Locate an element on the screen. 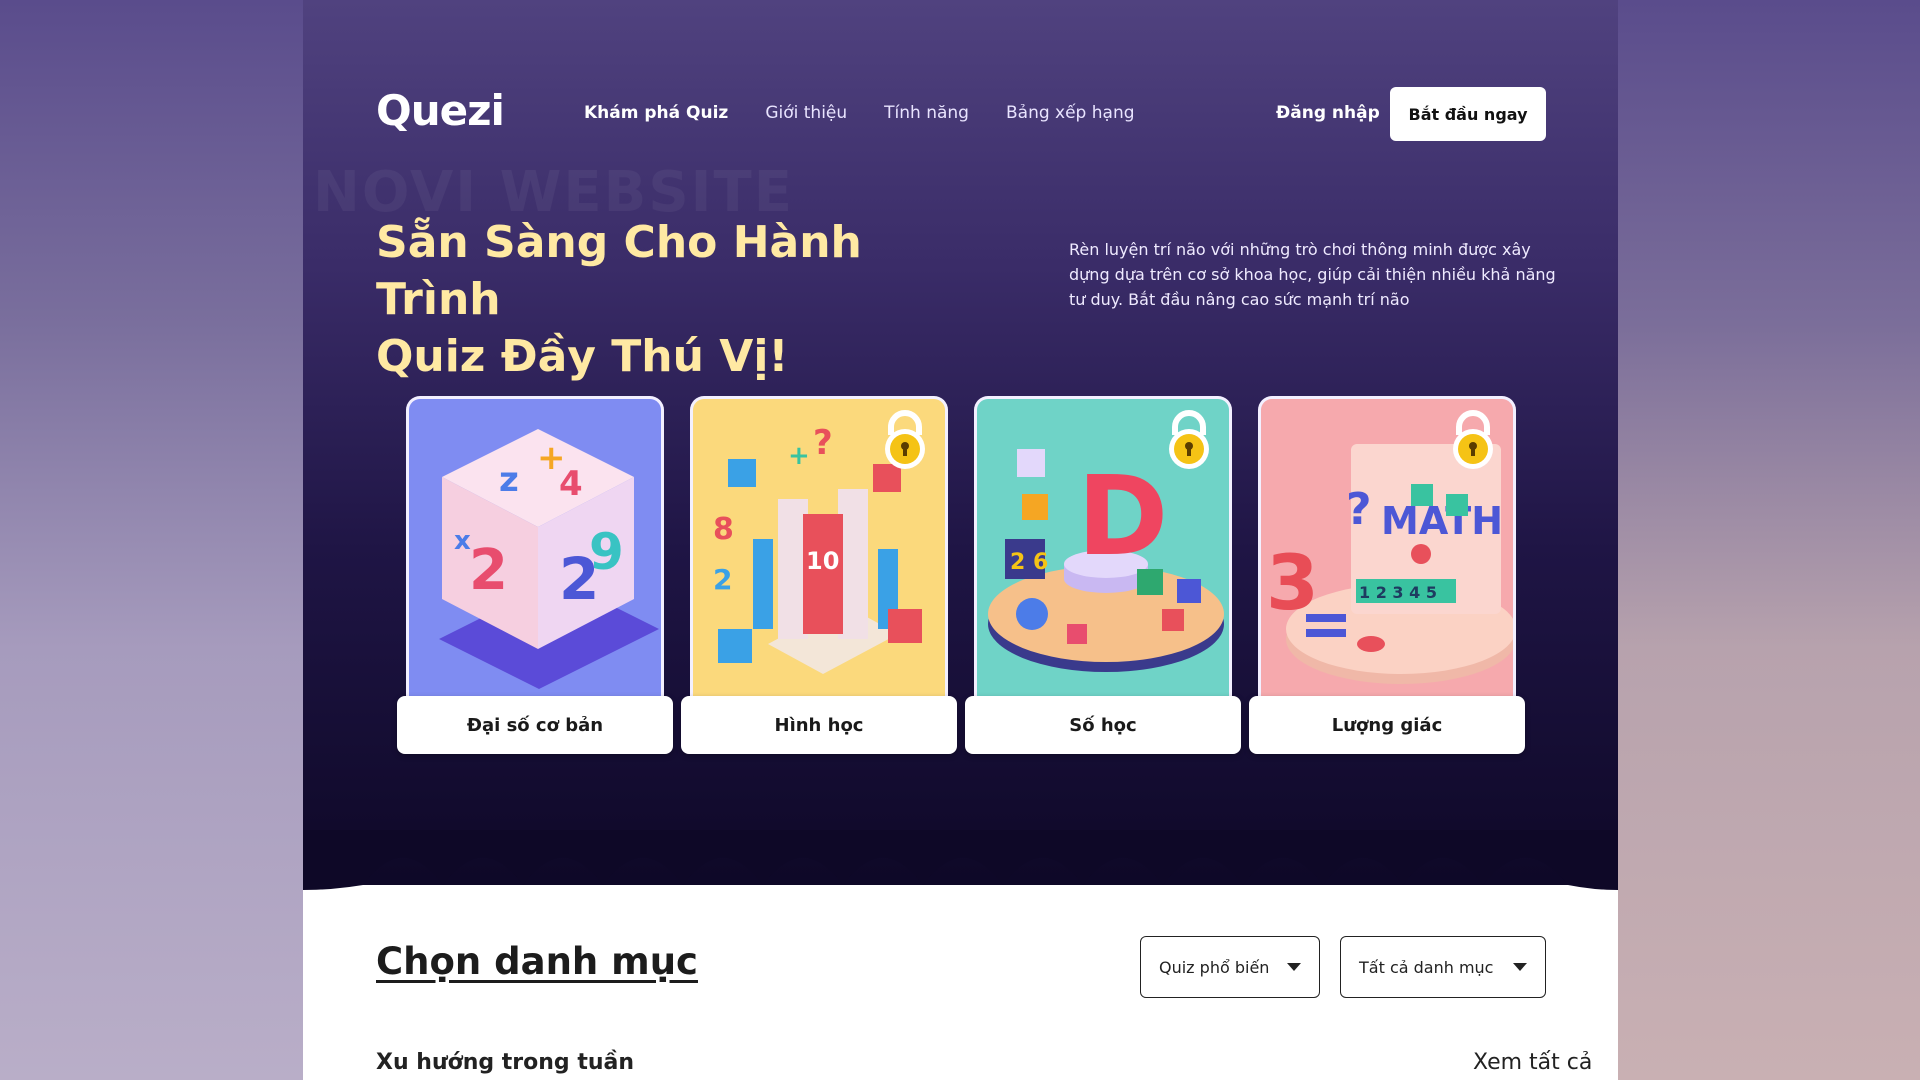  svg-text: 9 is located at coordinates (606, 552).